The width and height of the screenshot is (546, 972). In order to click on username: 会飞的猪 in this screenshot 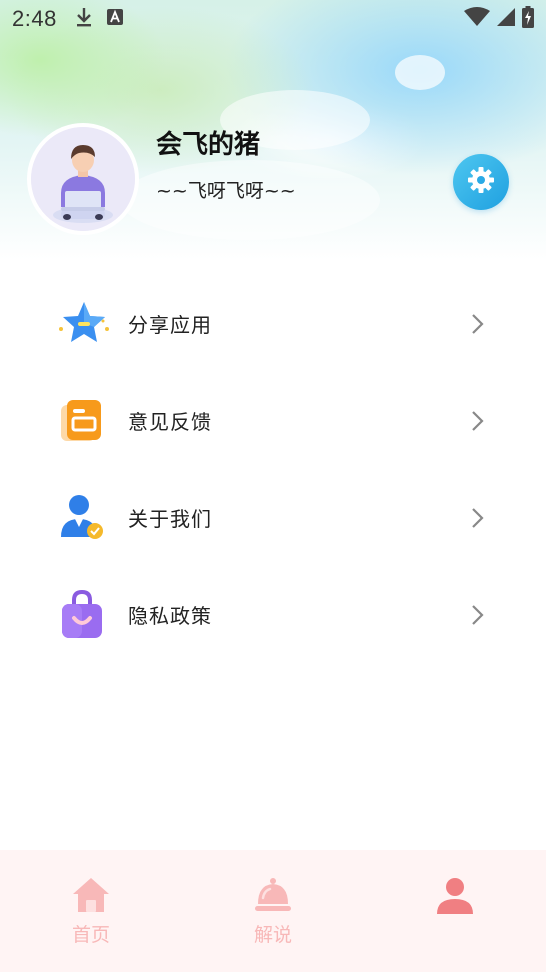, I will do `click(208, 145)`.